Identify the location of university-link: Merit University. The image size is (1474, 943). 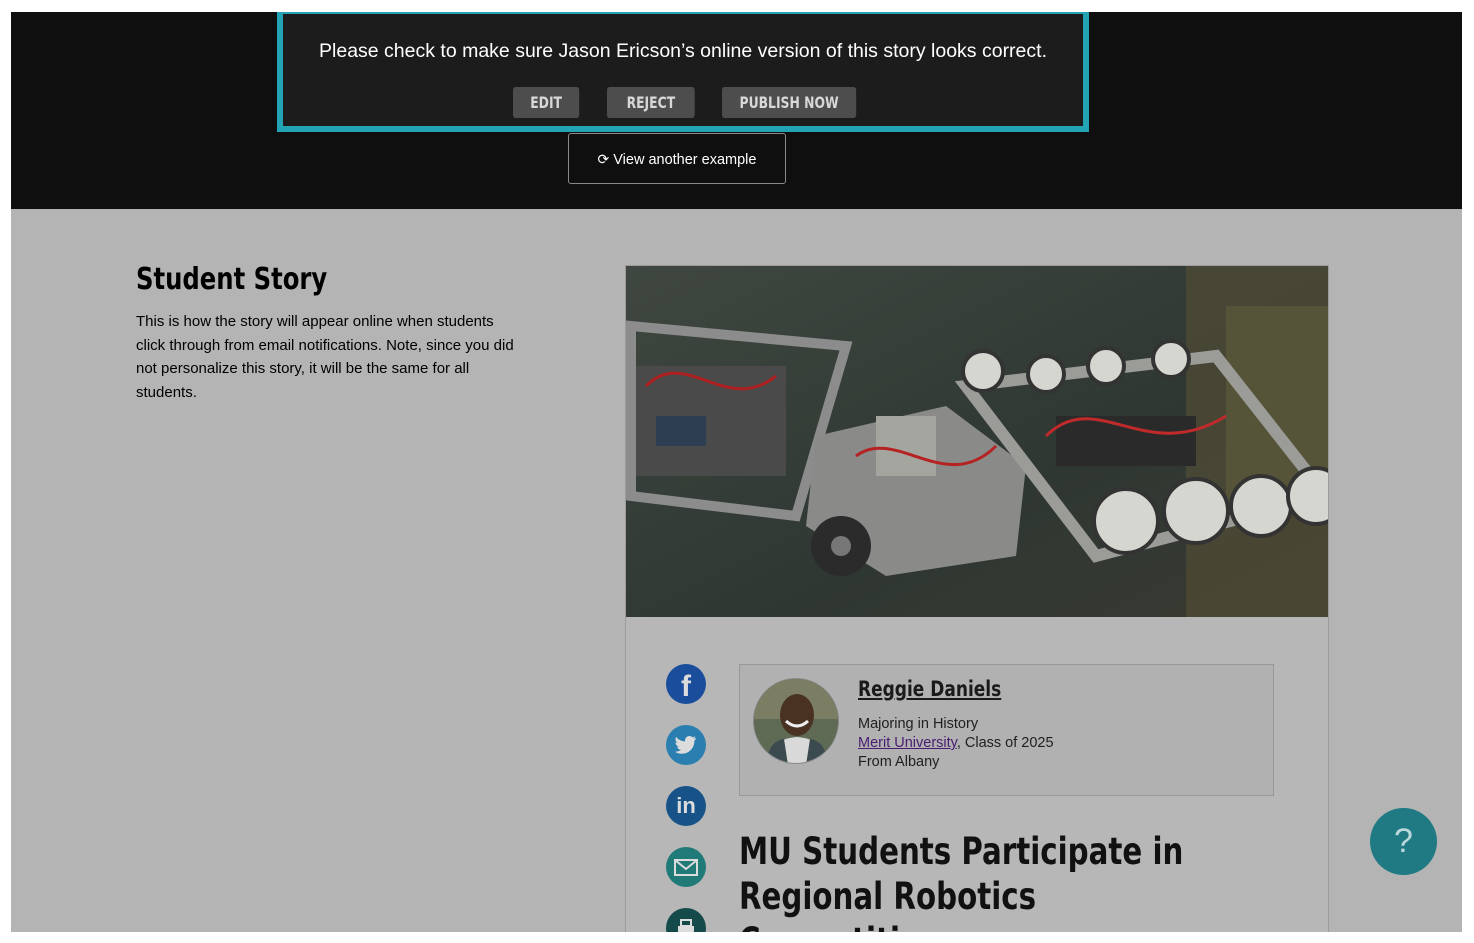
(907, 743).